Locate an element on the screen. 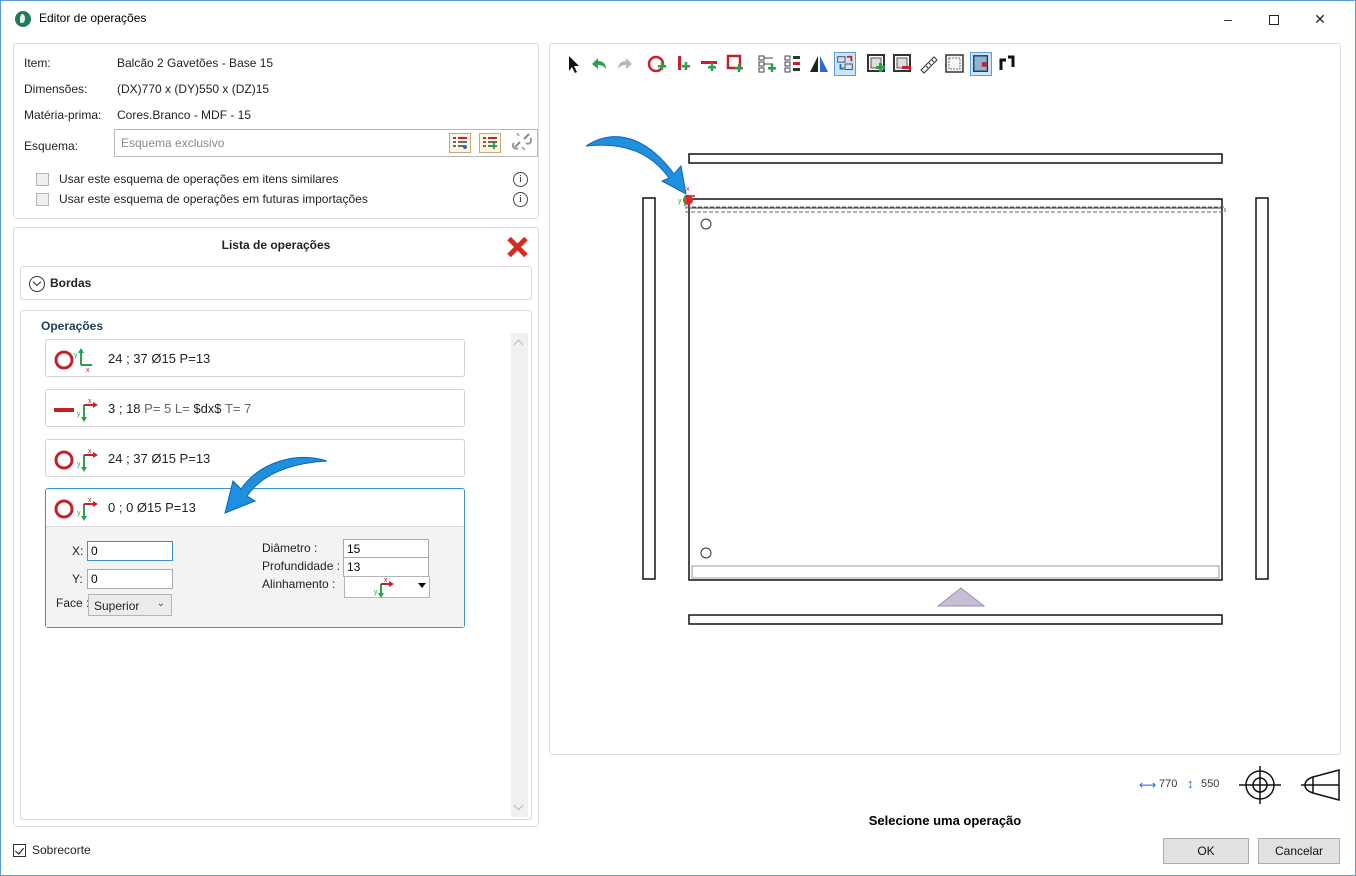 Image resolution: width=1356 pixels, height=876 pixels. scroll-up-icon is located at coordinates (518, 344).